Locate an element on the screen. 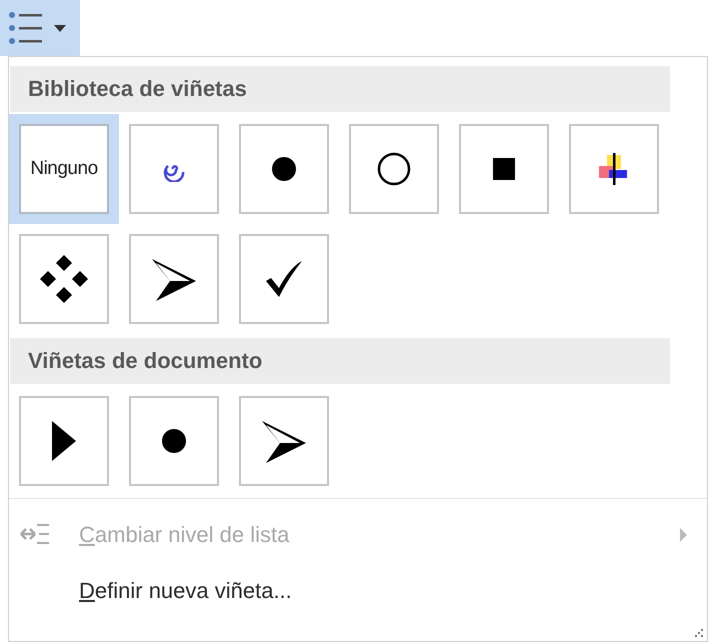 The image size is (715, 642). triangle-bullet-icon is located at coordinates (64, 441).